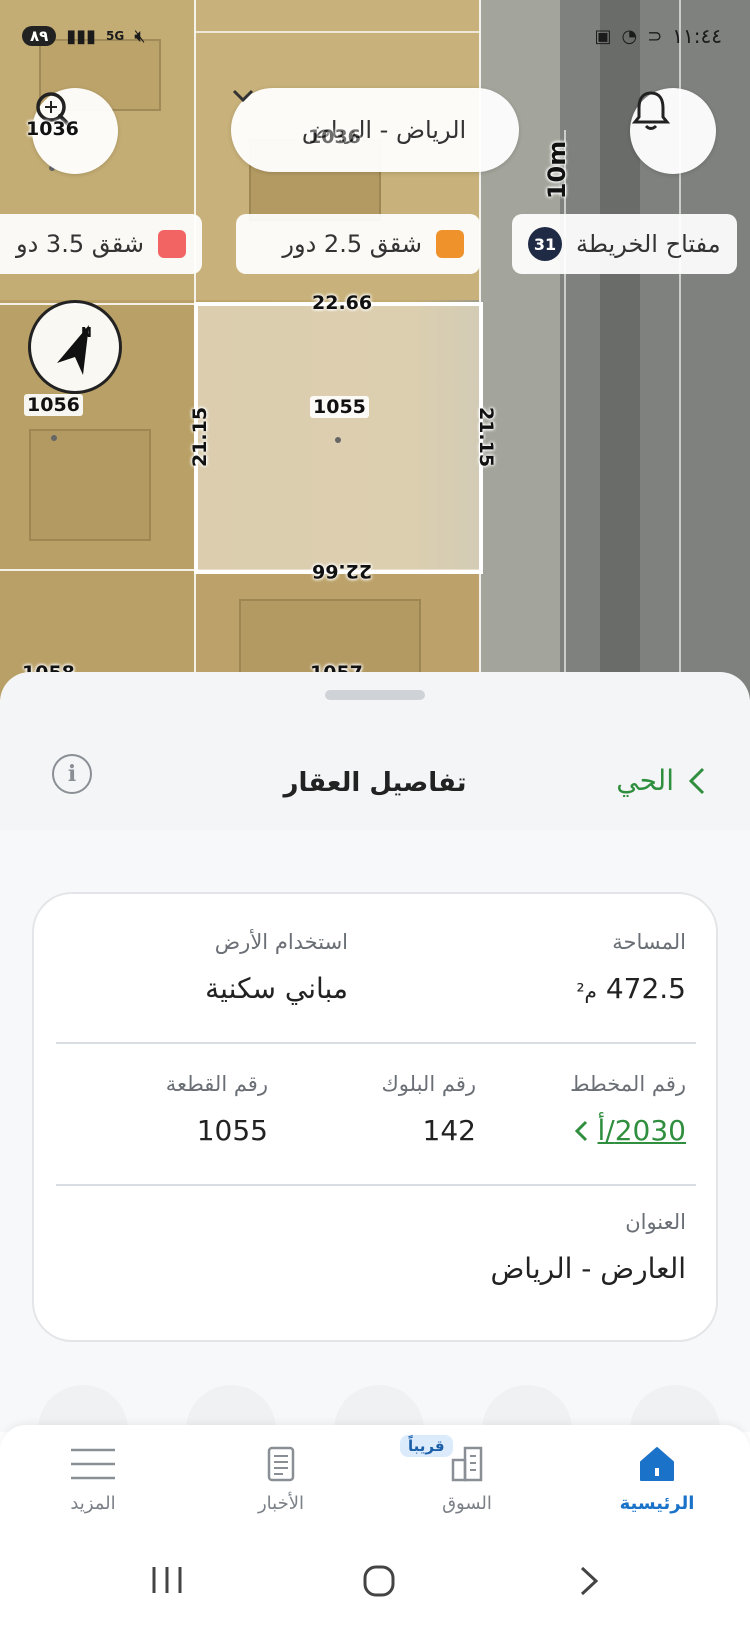 This screenshot has width=750, height=1626. What do you see at coordinates (375, 767) in the screenshot?
I see `sheet-header: الحي تفاصيل العقار i` at bounding box center [375, 767].